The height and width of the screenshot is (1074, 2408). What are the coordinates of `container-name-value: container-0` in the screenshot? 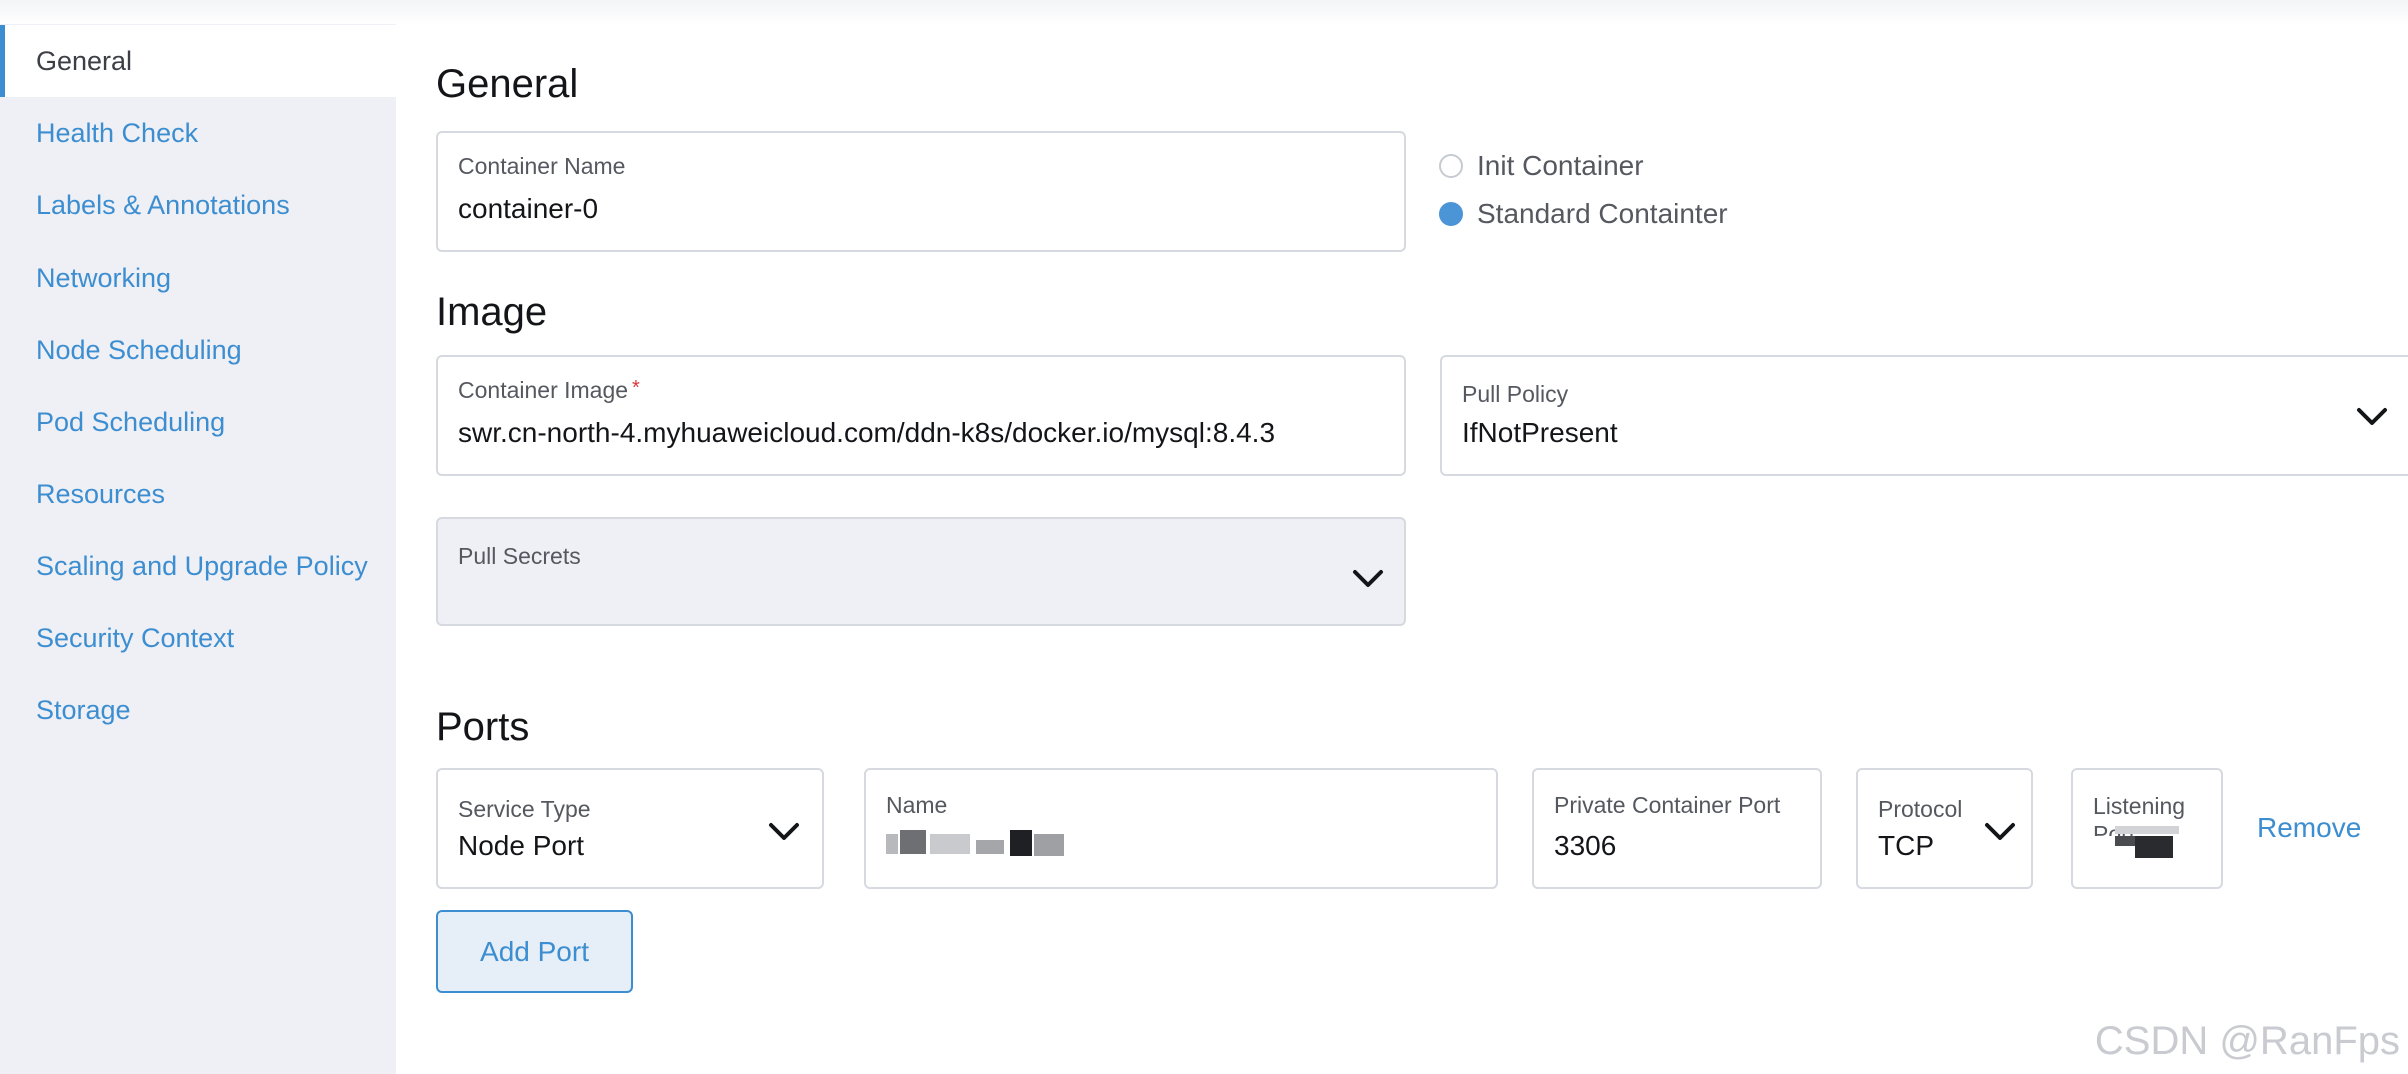 It's located at (528, 209).